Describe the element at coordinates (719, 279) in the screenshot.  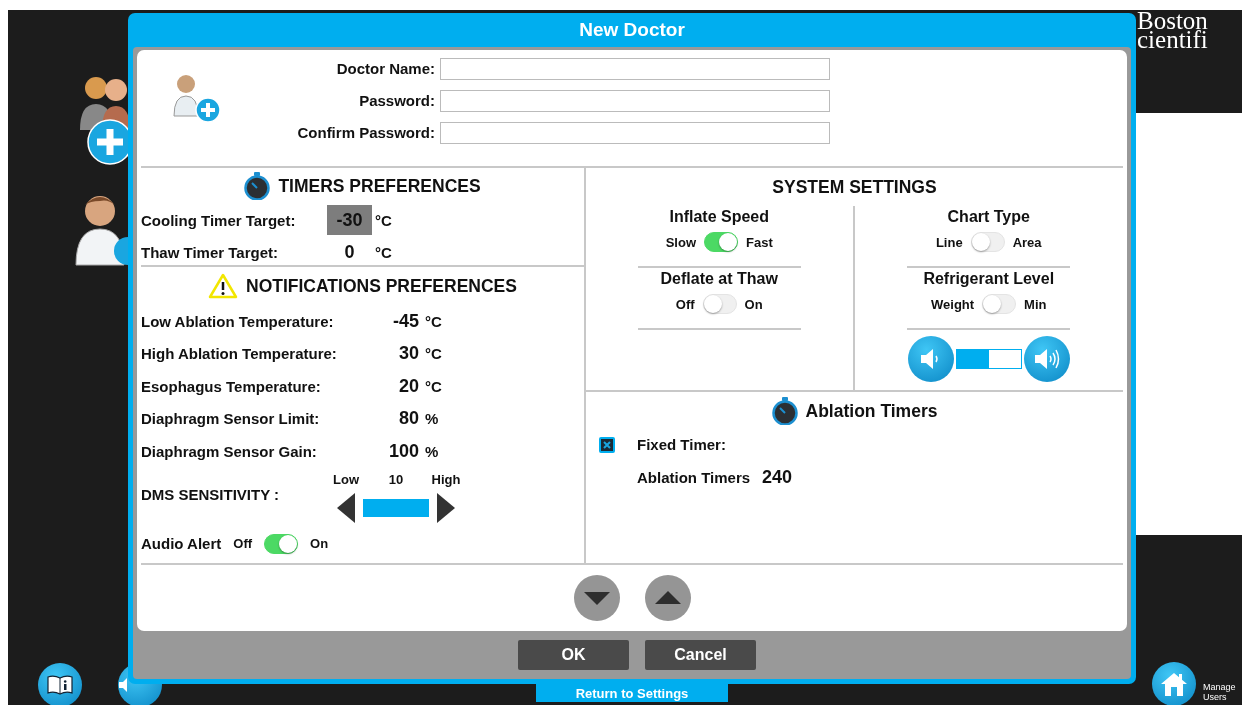
I see `setting-title: Deflate at Thaw` at that location.